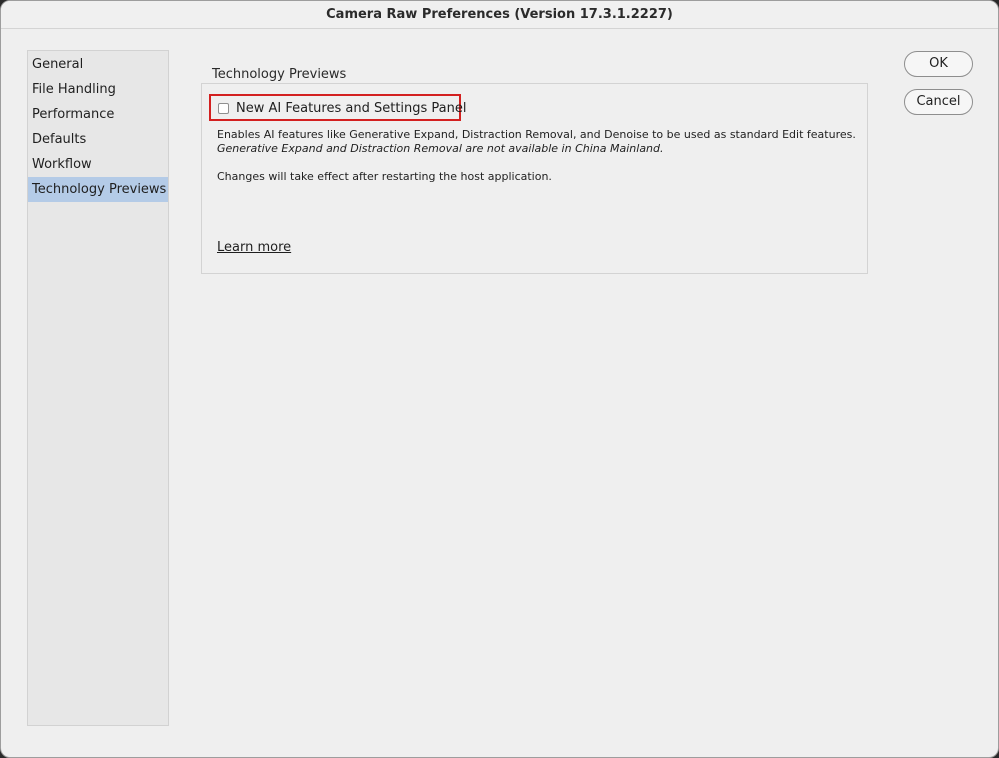  What do you see at coordinates (98, 189) in the screenshot?
I see `sidebar-item-technology-previews: Technology Previews` at bounding box center [98, 189].